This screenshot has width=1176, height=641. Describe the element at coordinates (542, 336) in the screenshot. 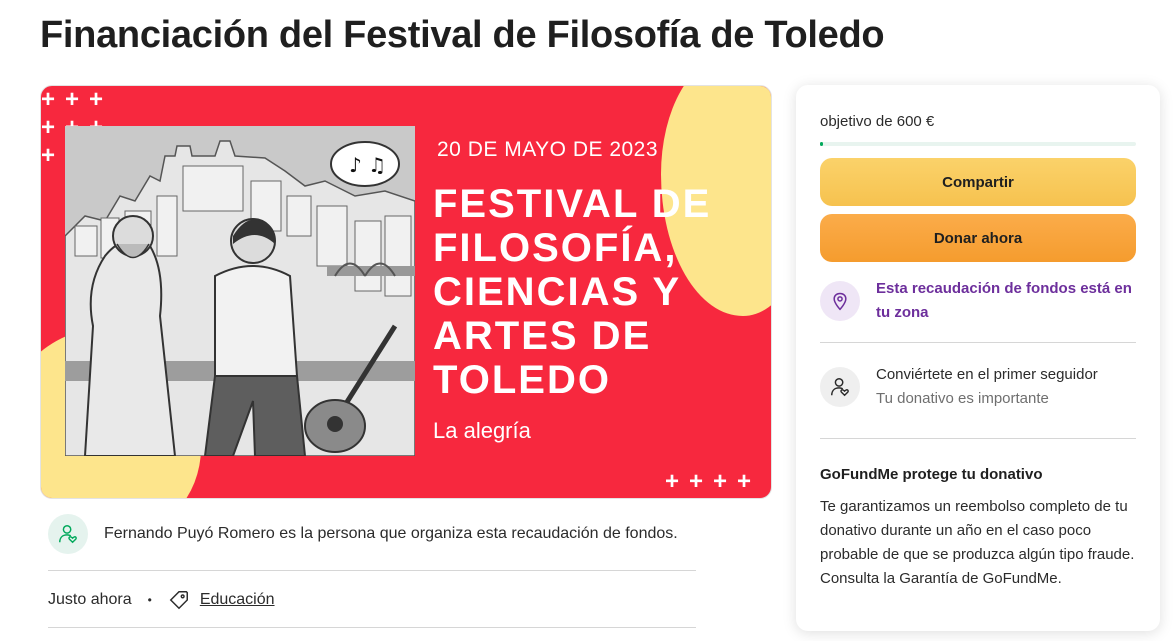

I see `poster-title-line: ARTES DE` at that location.